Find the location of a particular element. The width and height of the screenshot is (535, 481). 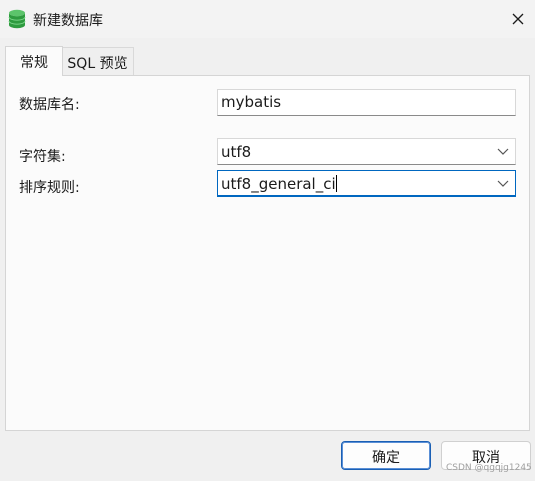

text-caret is located at coordinates (336, 183).